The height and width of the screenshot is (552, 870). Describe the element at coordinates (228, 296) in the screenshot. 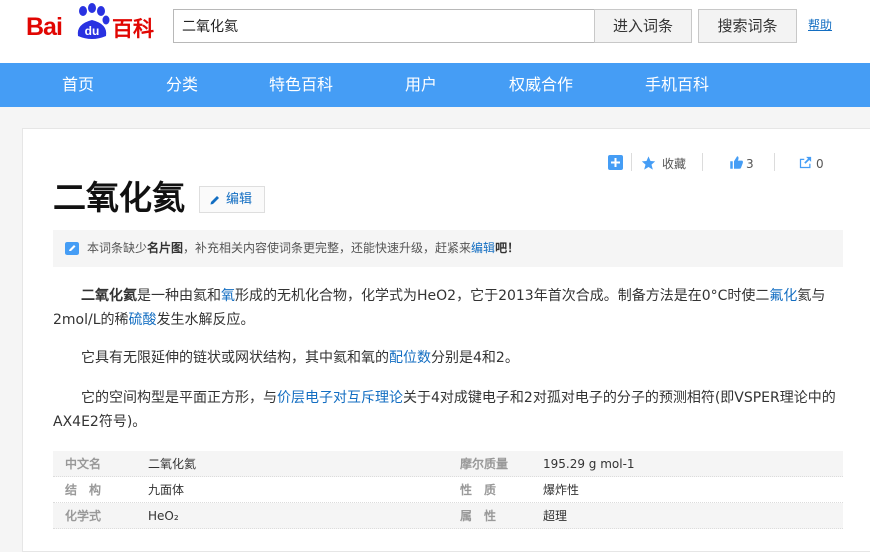

I see `link-oxygen: 氧` at that location.